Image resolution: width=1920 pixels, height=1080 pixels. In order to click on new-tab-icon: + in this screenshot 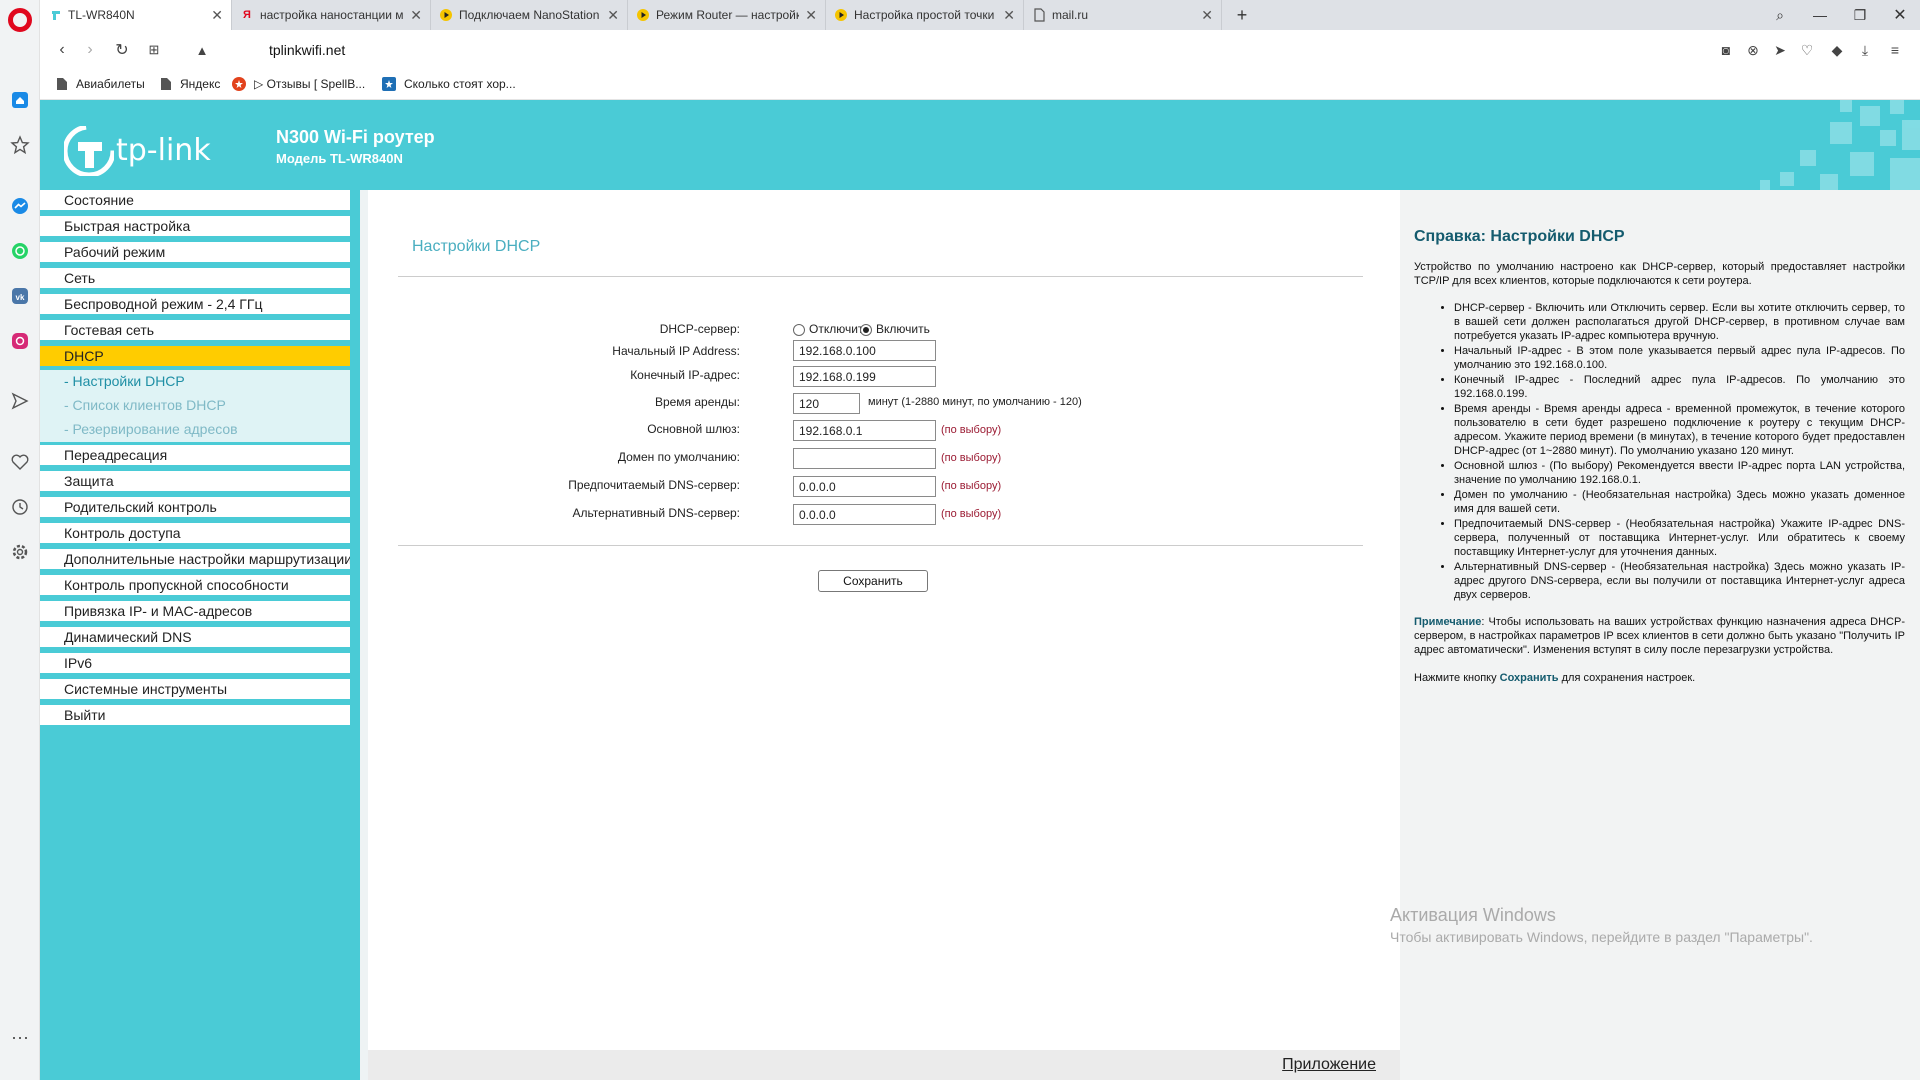, I will do `click(1242, 15)`.